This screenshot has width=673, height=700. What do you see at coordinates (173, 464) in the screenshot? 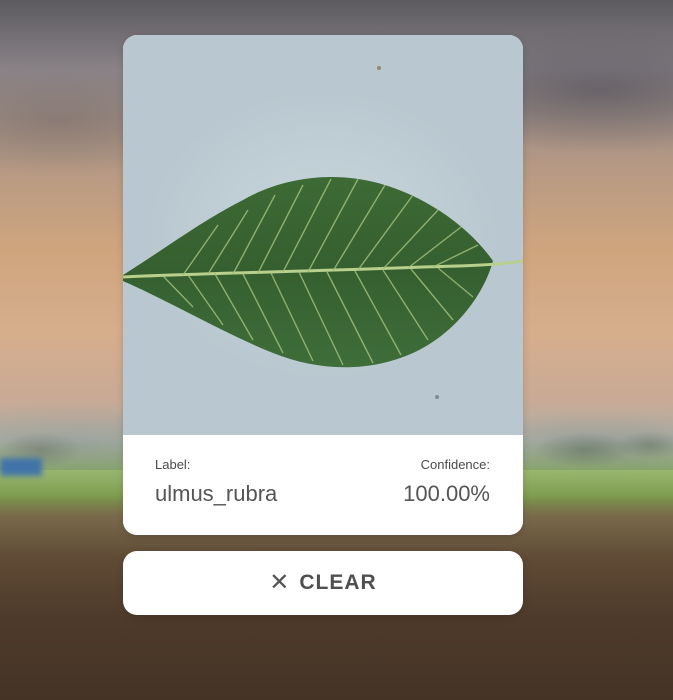
I see `label-title: Label:` at bounding box center [173, 464].